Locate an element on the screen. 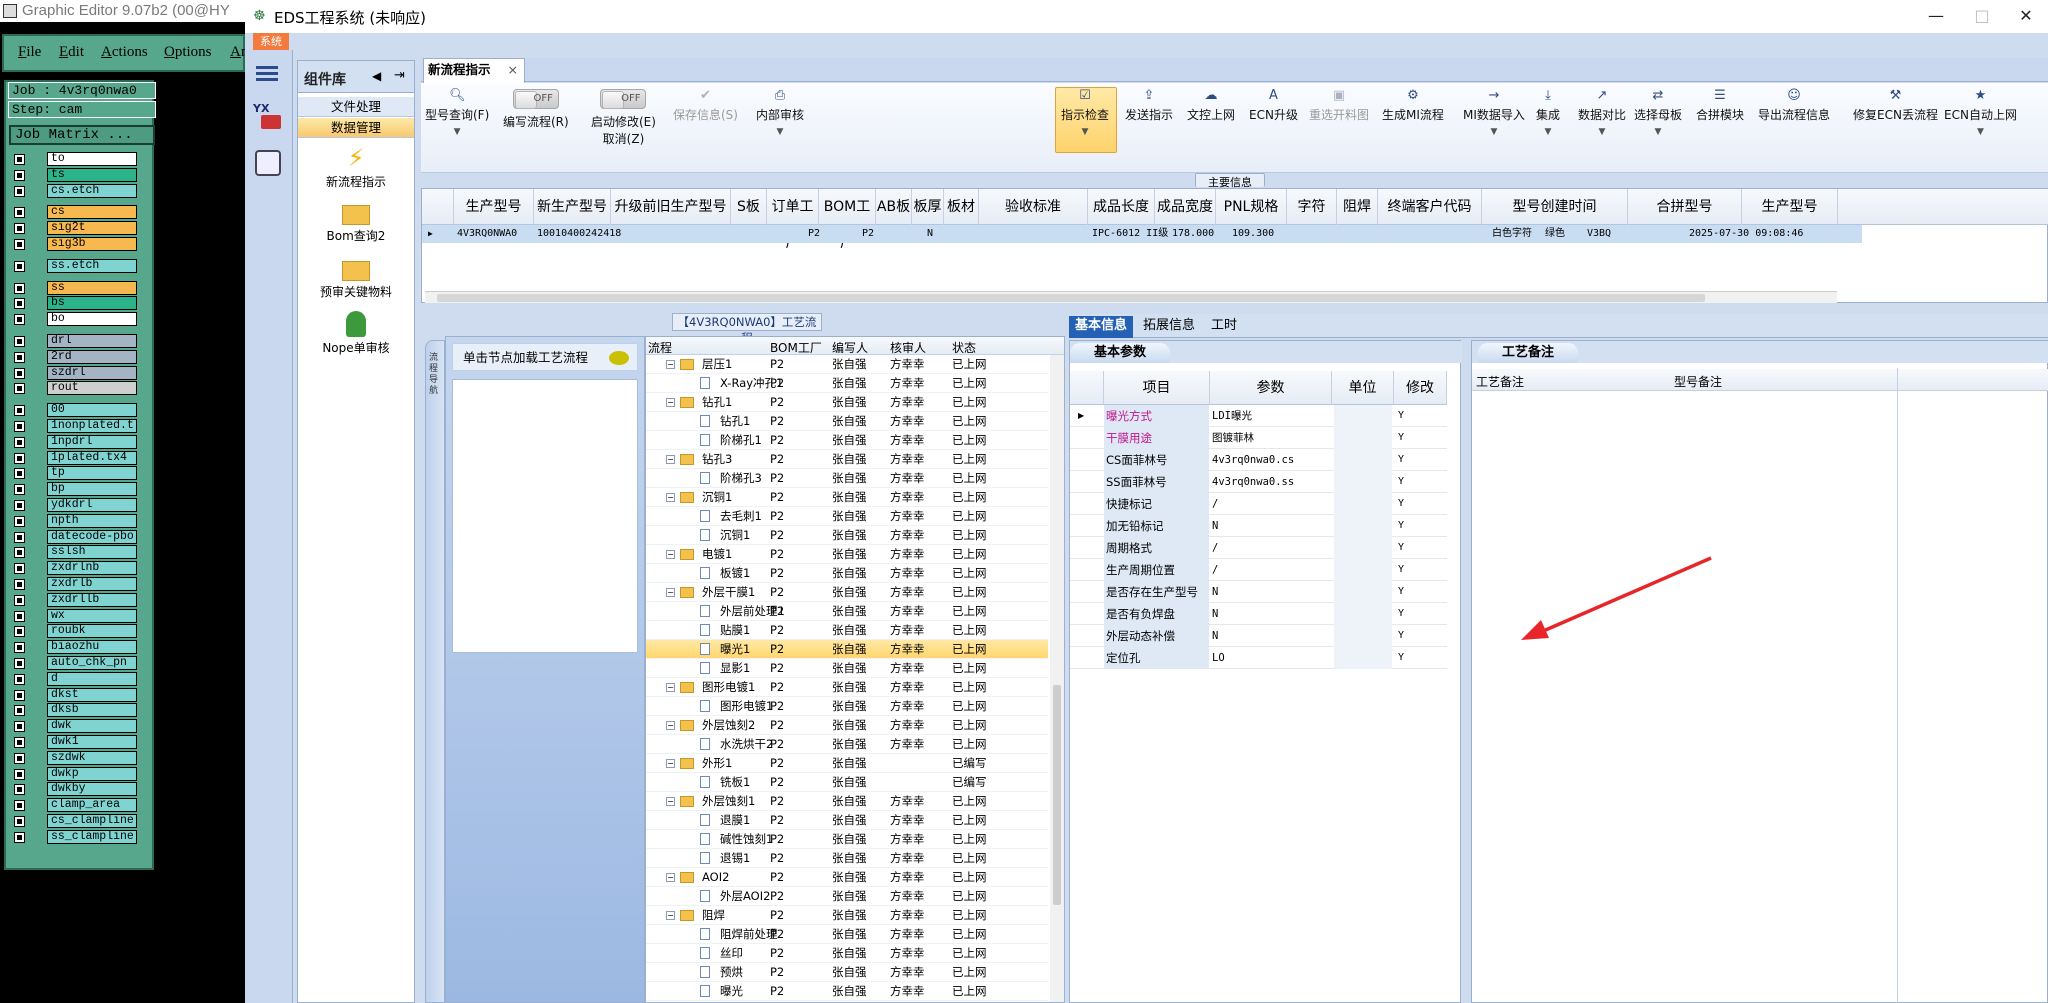  table-cell: 白色字符 is located at coordinates (1512, 234).